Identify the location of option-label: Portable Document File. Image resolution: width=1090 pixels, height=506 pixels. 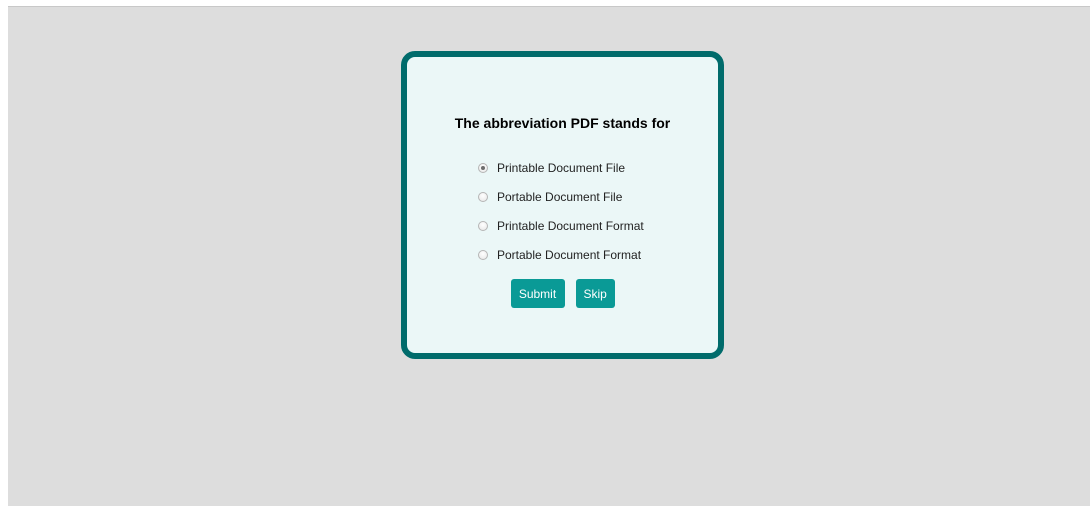
(560, 196).